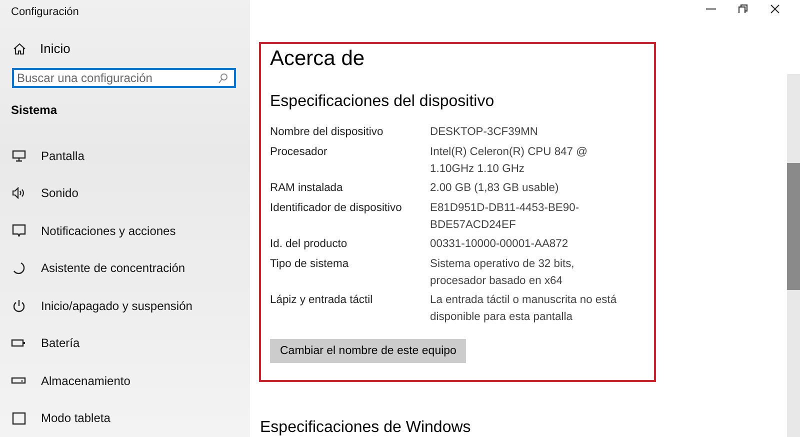  I want to click on search-field: Buscar una configuración, so click(124, 78).